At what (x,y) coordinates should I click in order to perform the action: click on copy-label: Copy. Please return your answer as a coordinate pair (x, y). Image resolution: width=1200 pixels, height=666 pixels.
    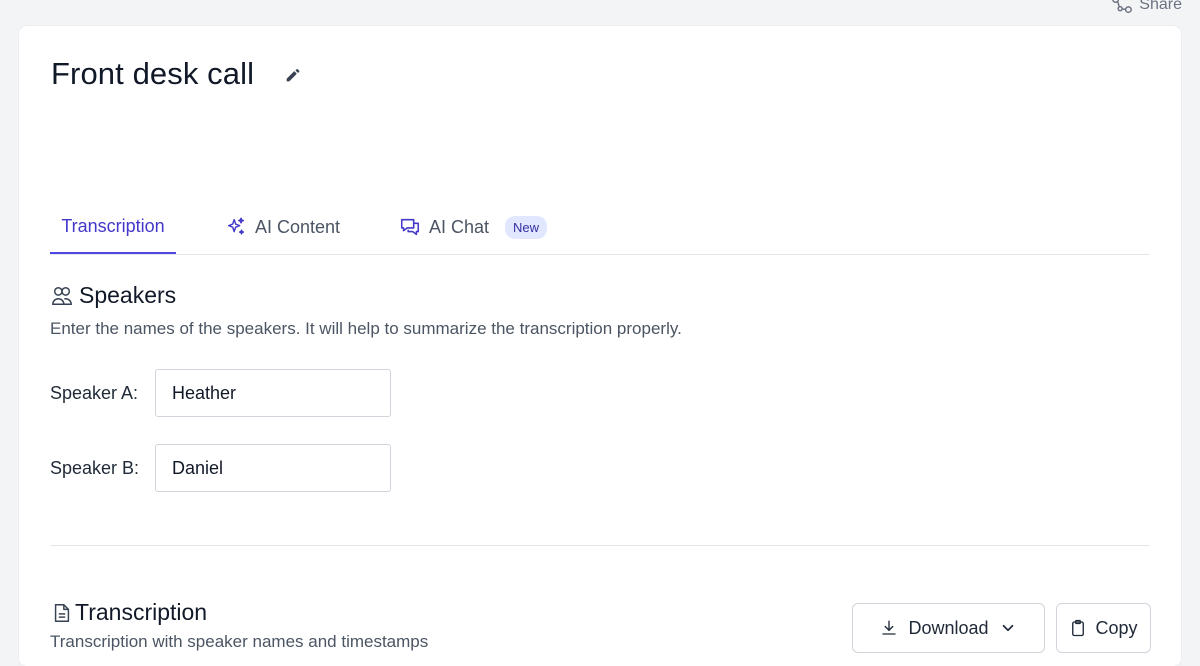
    Looking at the image, I should click on (1116, 628).